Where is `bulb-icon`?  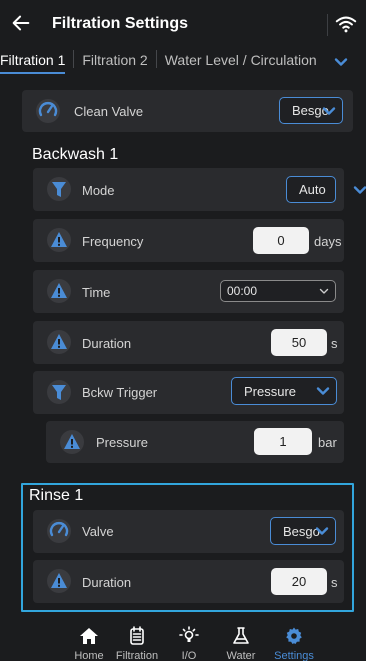 bulb-icon is located at coordinates (189, 634).